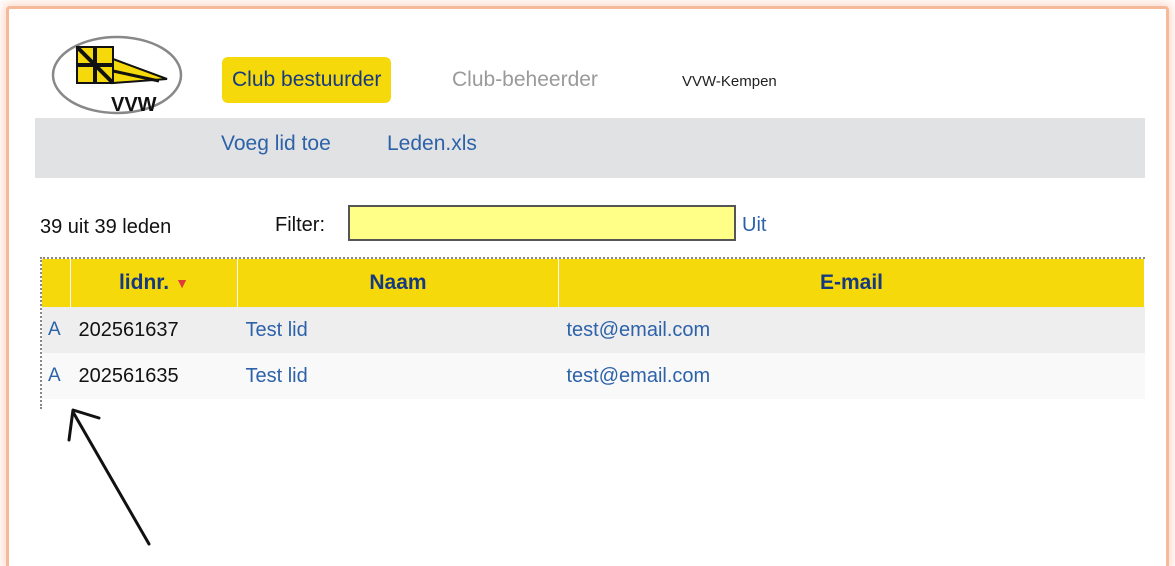 This screenshot has height=566, width=1175. What do you see at coordinates (56, 283) in the screenshot?
I see `action-column-header` at bounding box center [56, 283].